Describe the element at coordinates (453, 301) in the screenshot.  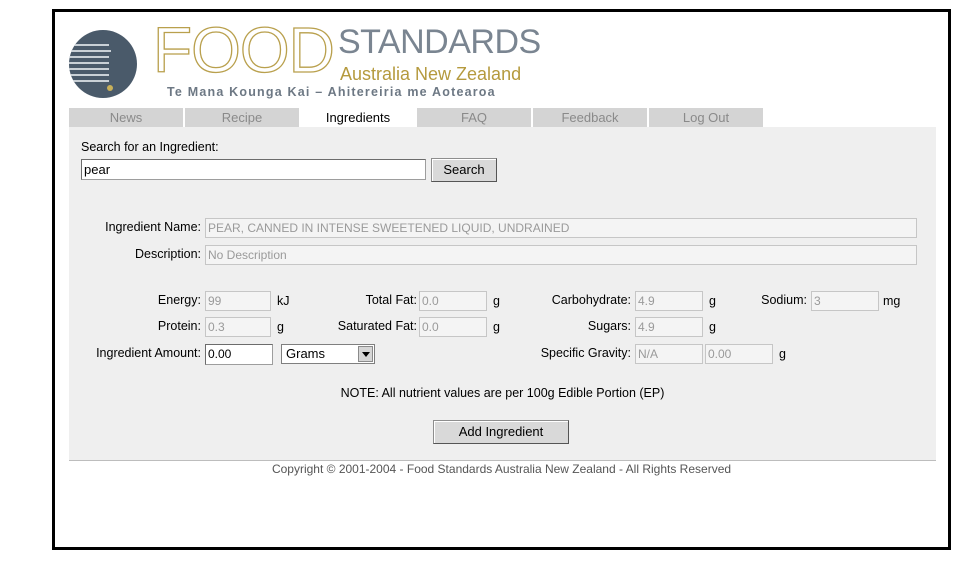
I see `total-fat-field: 0.0` at that location.